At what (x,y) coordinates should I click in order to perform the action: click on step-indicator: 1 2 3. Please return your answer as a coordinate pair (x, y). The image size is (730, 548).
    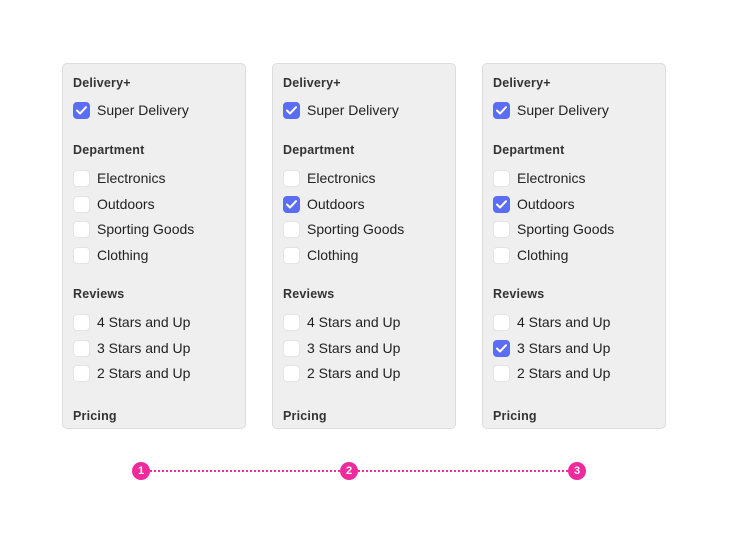
    Looking at the image, I should click on (365, 471).